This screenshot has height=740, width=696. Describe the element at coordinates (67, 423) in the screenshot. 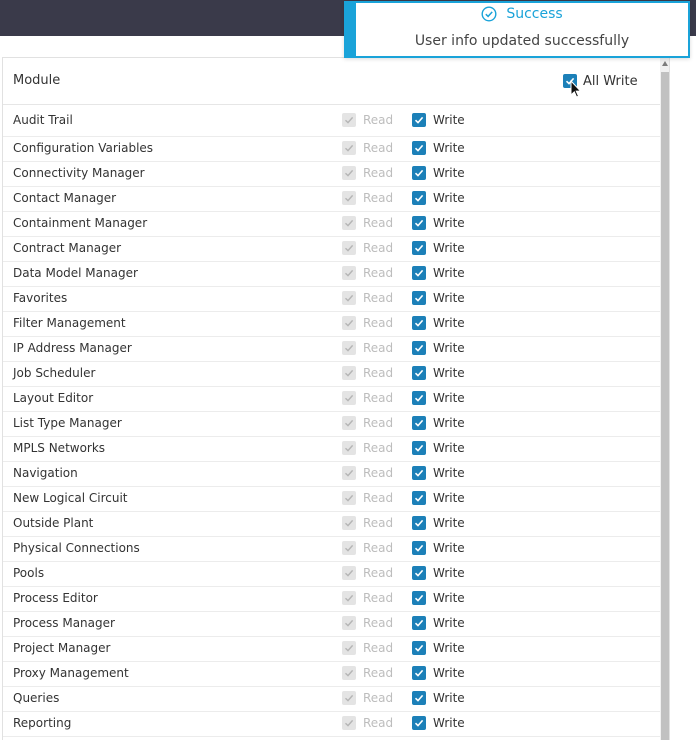

I see `module-name: List Type Manager` at that location.